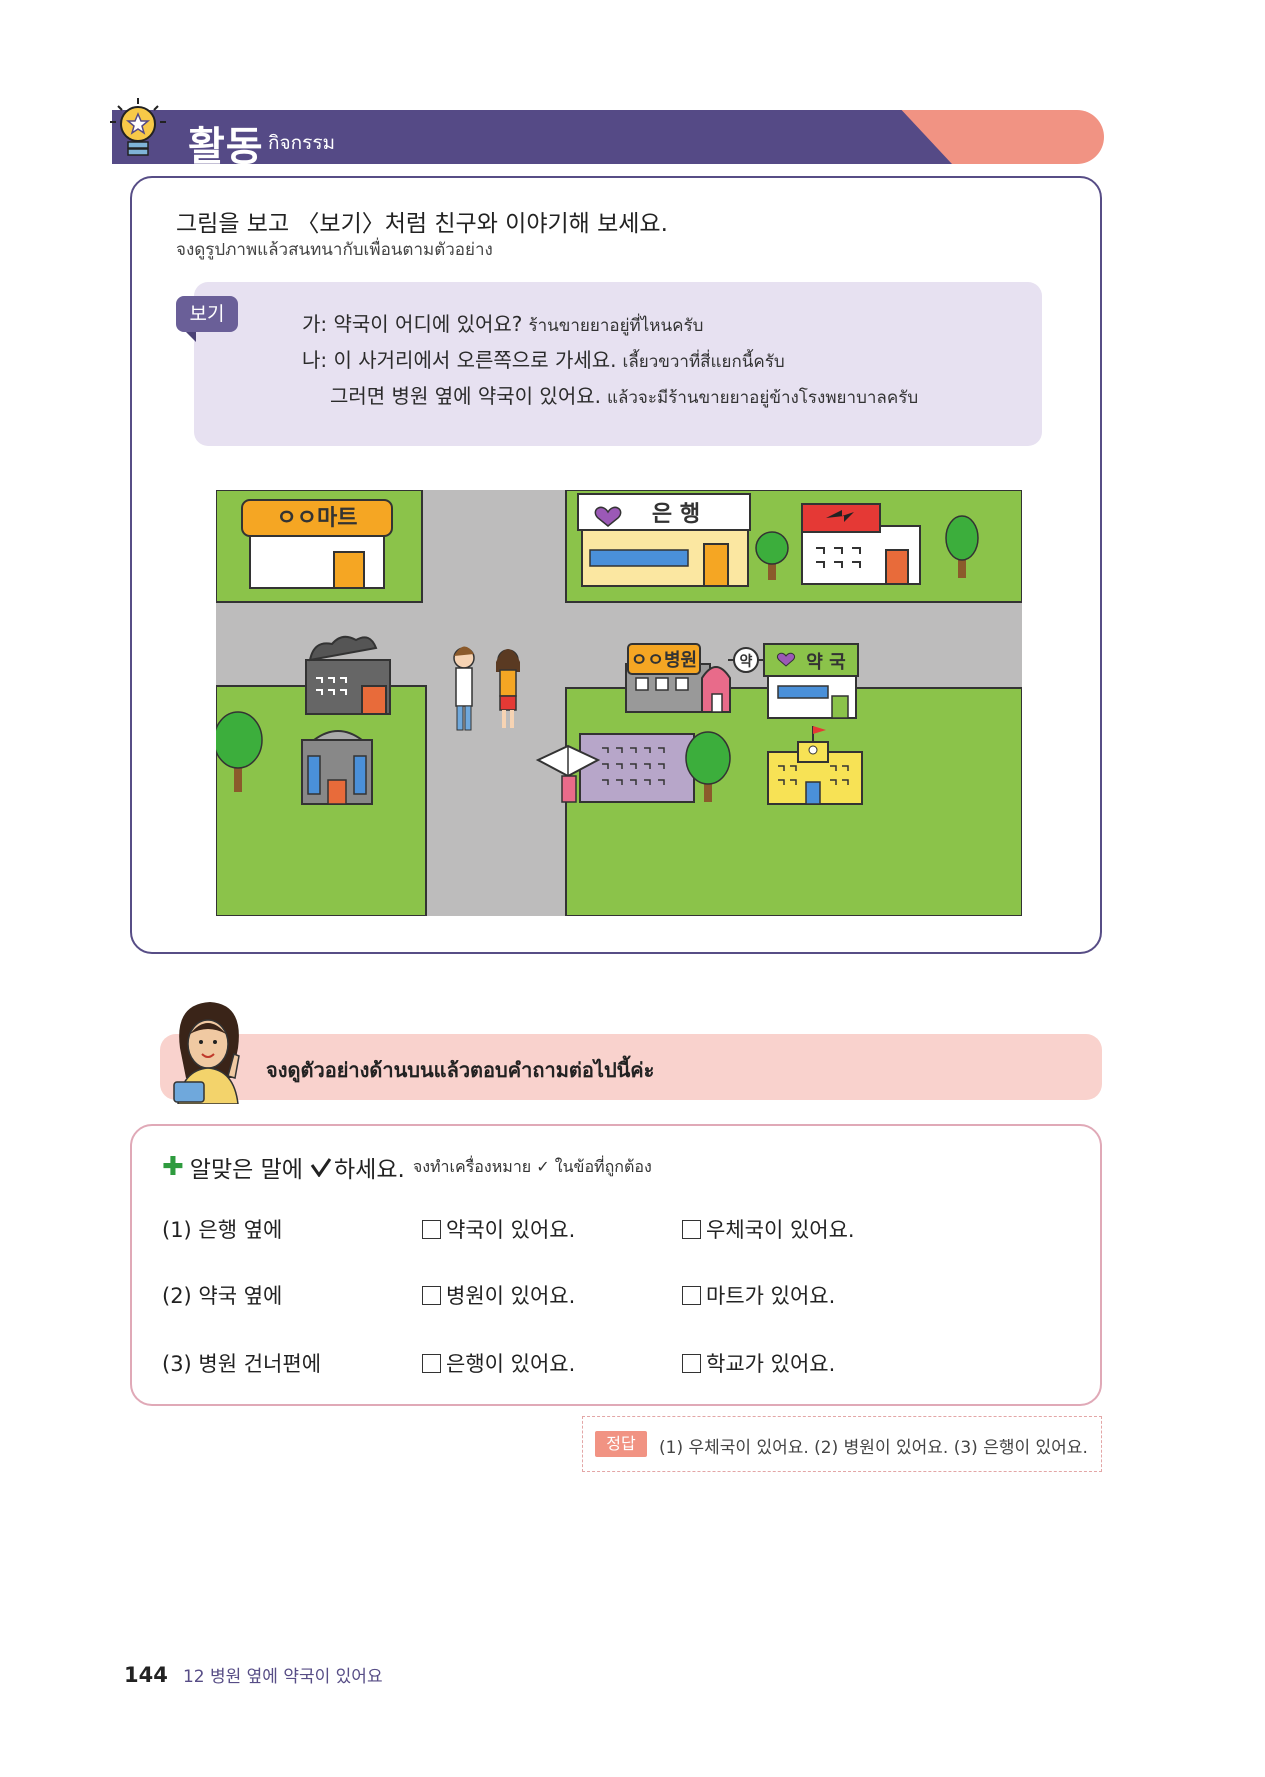 The width and height of the screenshot is (1265, 1777). I want to click on pharmacy-sign: 약 국, so click(825, 662).